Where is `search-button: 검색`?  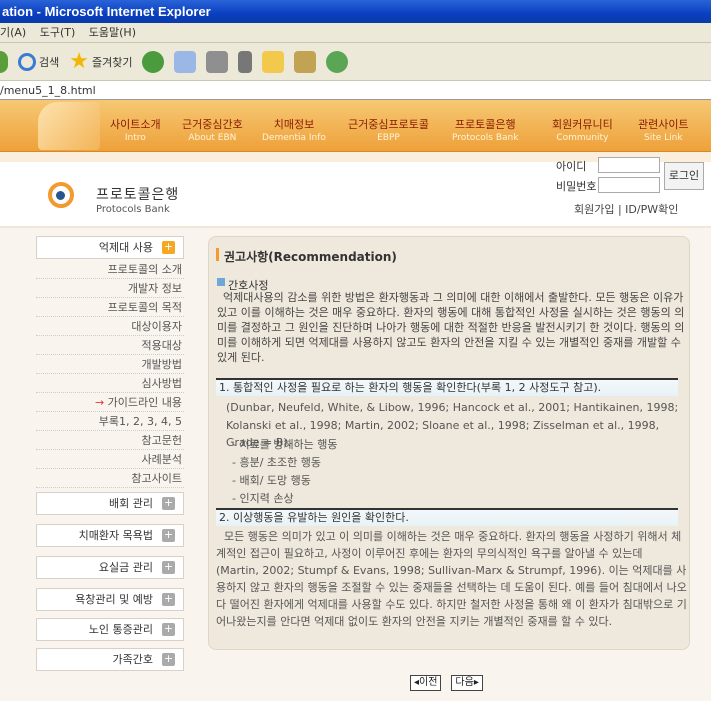 search-button: 검색 is located at coordinates (38, 61).